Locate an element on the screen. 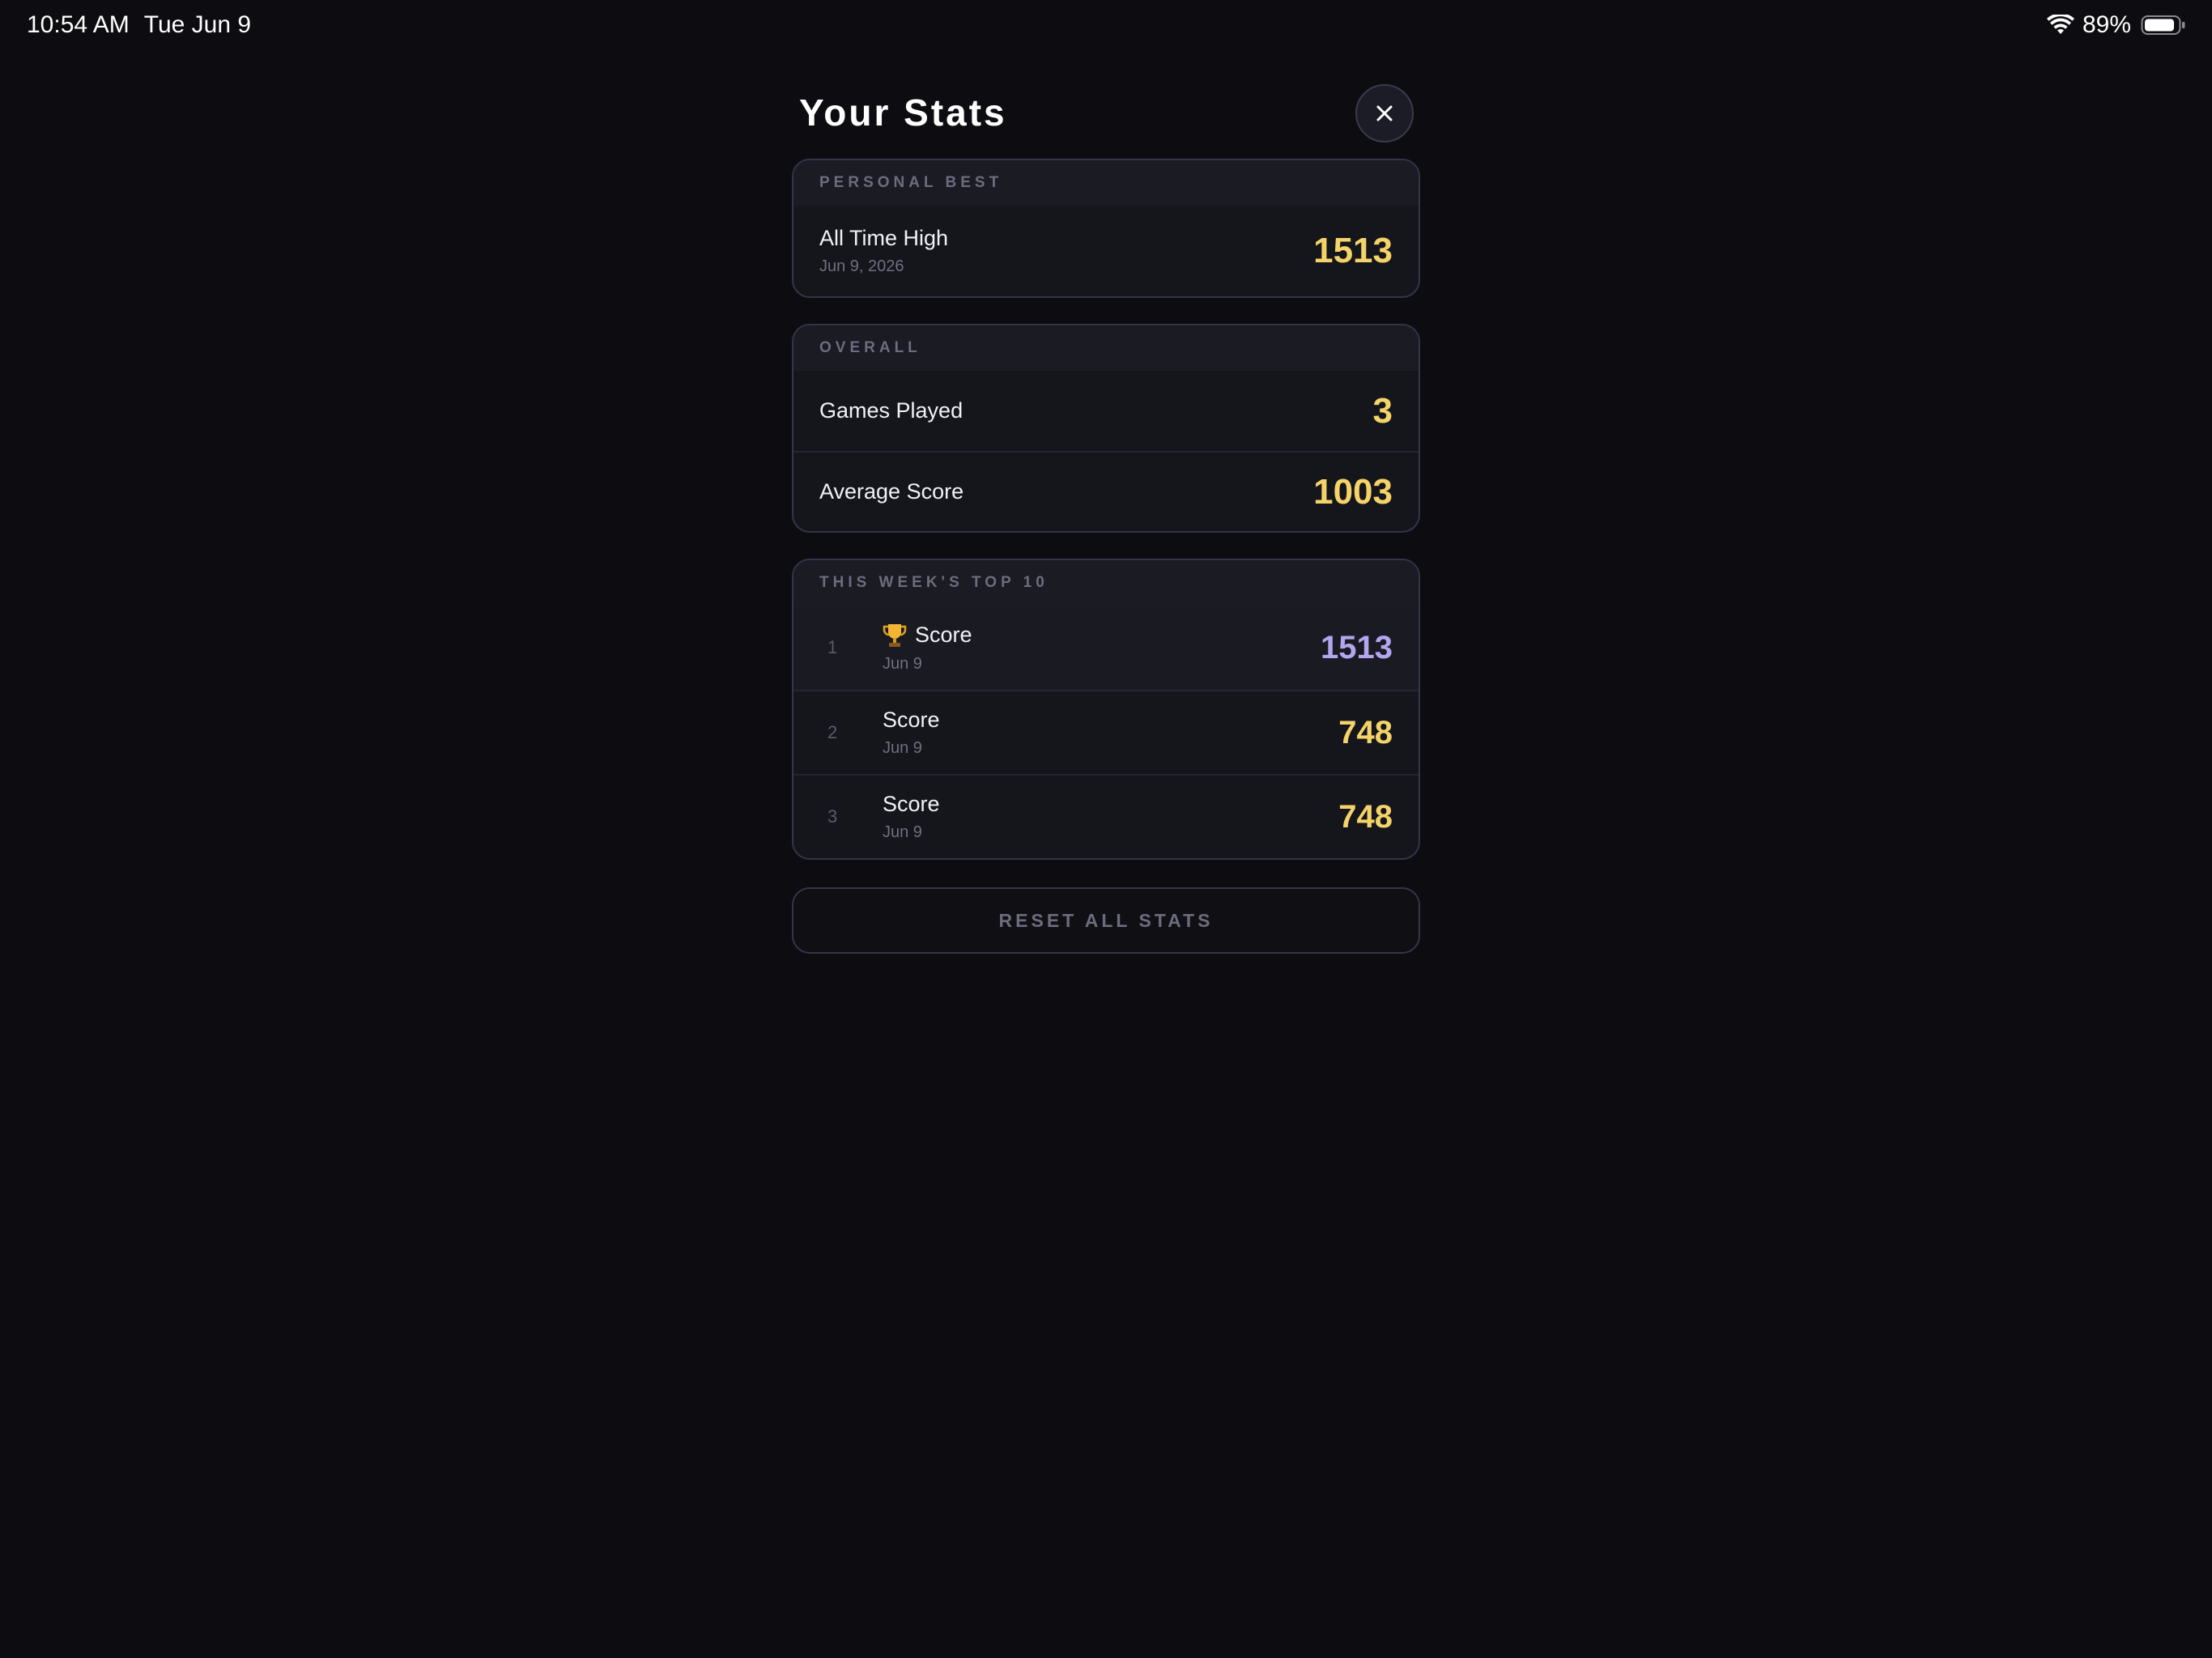  all-time-high-row: All Time High Jun 9, 2026 1513 is located at coordinates (1106, 251).